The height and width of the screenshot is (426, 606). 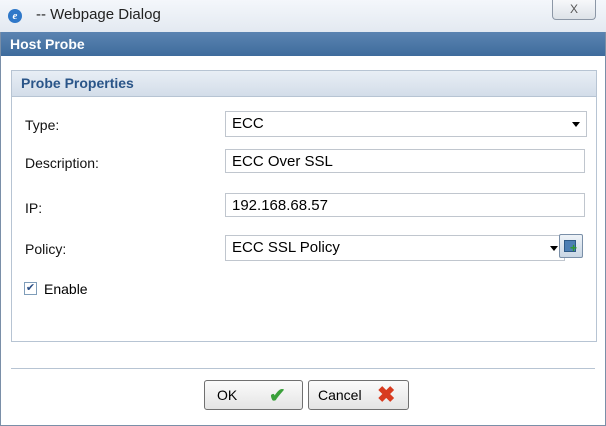 I want to click on ok-button: OK ✔, so click(x=253, y=395).